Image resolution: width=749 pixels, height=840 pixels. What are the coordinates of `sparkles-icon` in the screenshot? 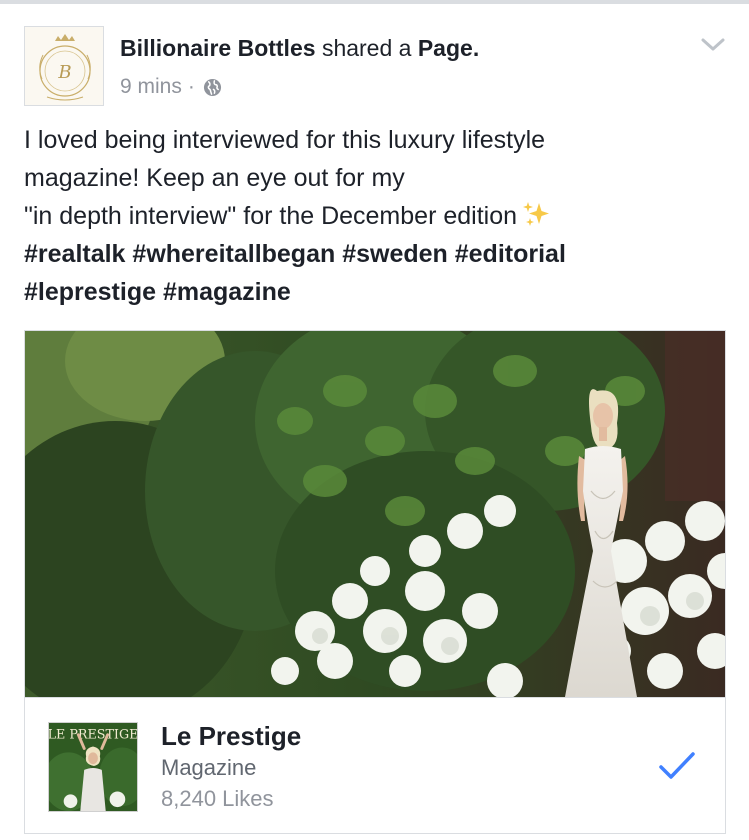 It's located at (536, 214).